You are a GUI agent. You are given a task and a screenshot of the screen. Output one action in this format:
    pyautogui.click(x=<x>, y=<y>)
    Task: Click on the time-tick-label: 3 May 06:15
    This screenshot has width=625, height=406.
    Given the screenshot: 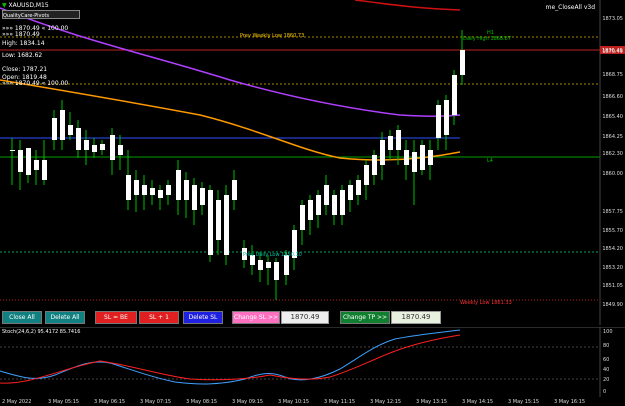 What is the action you would take?
    pyautogui.click(x=109, y=402)
    